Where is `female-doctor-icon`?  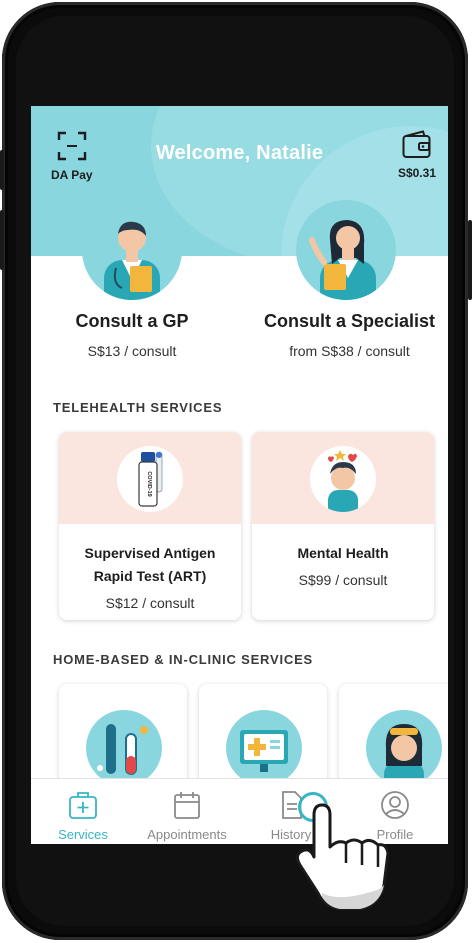 female-doctor-icon is located at coordinates (342, 260).